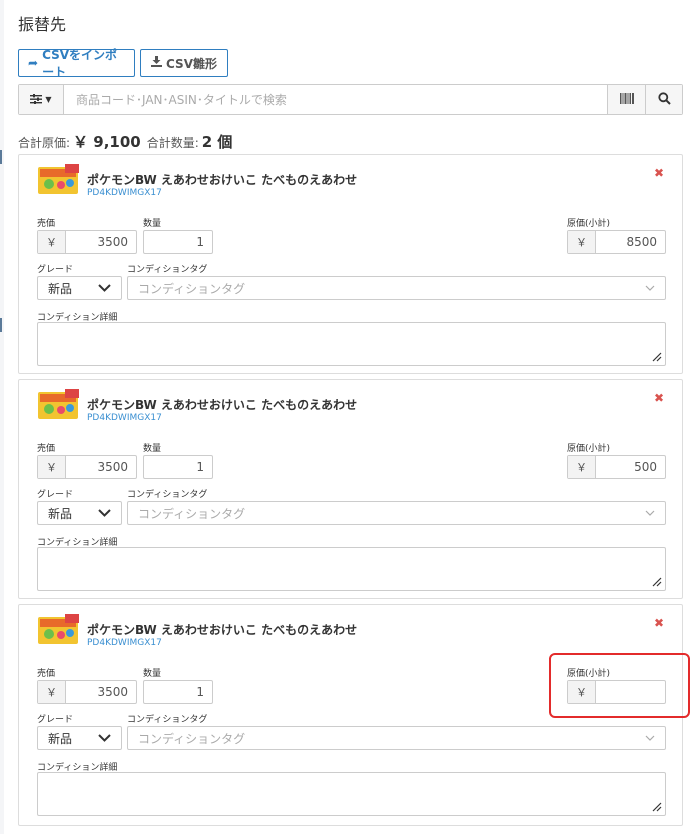 The width and height of the screenshot is (699, 834). I want to click on left-sidebar-edge, so click(2, 417).